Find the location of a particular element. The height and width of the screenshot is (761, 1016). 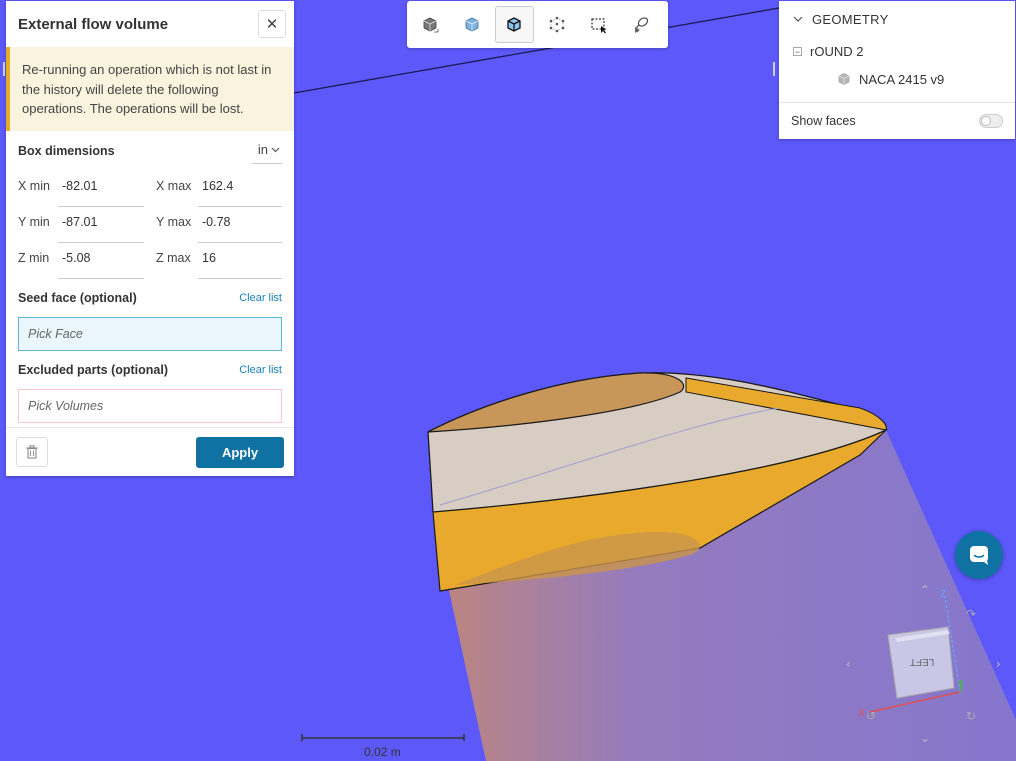

view-toolbar is located at coordinates (537, 24).